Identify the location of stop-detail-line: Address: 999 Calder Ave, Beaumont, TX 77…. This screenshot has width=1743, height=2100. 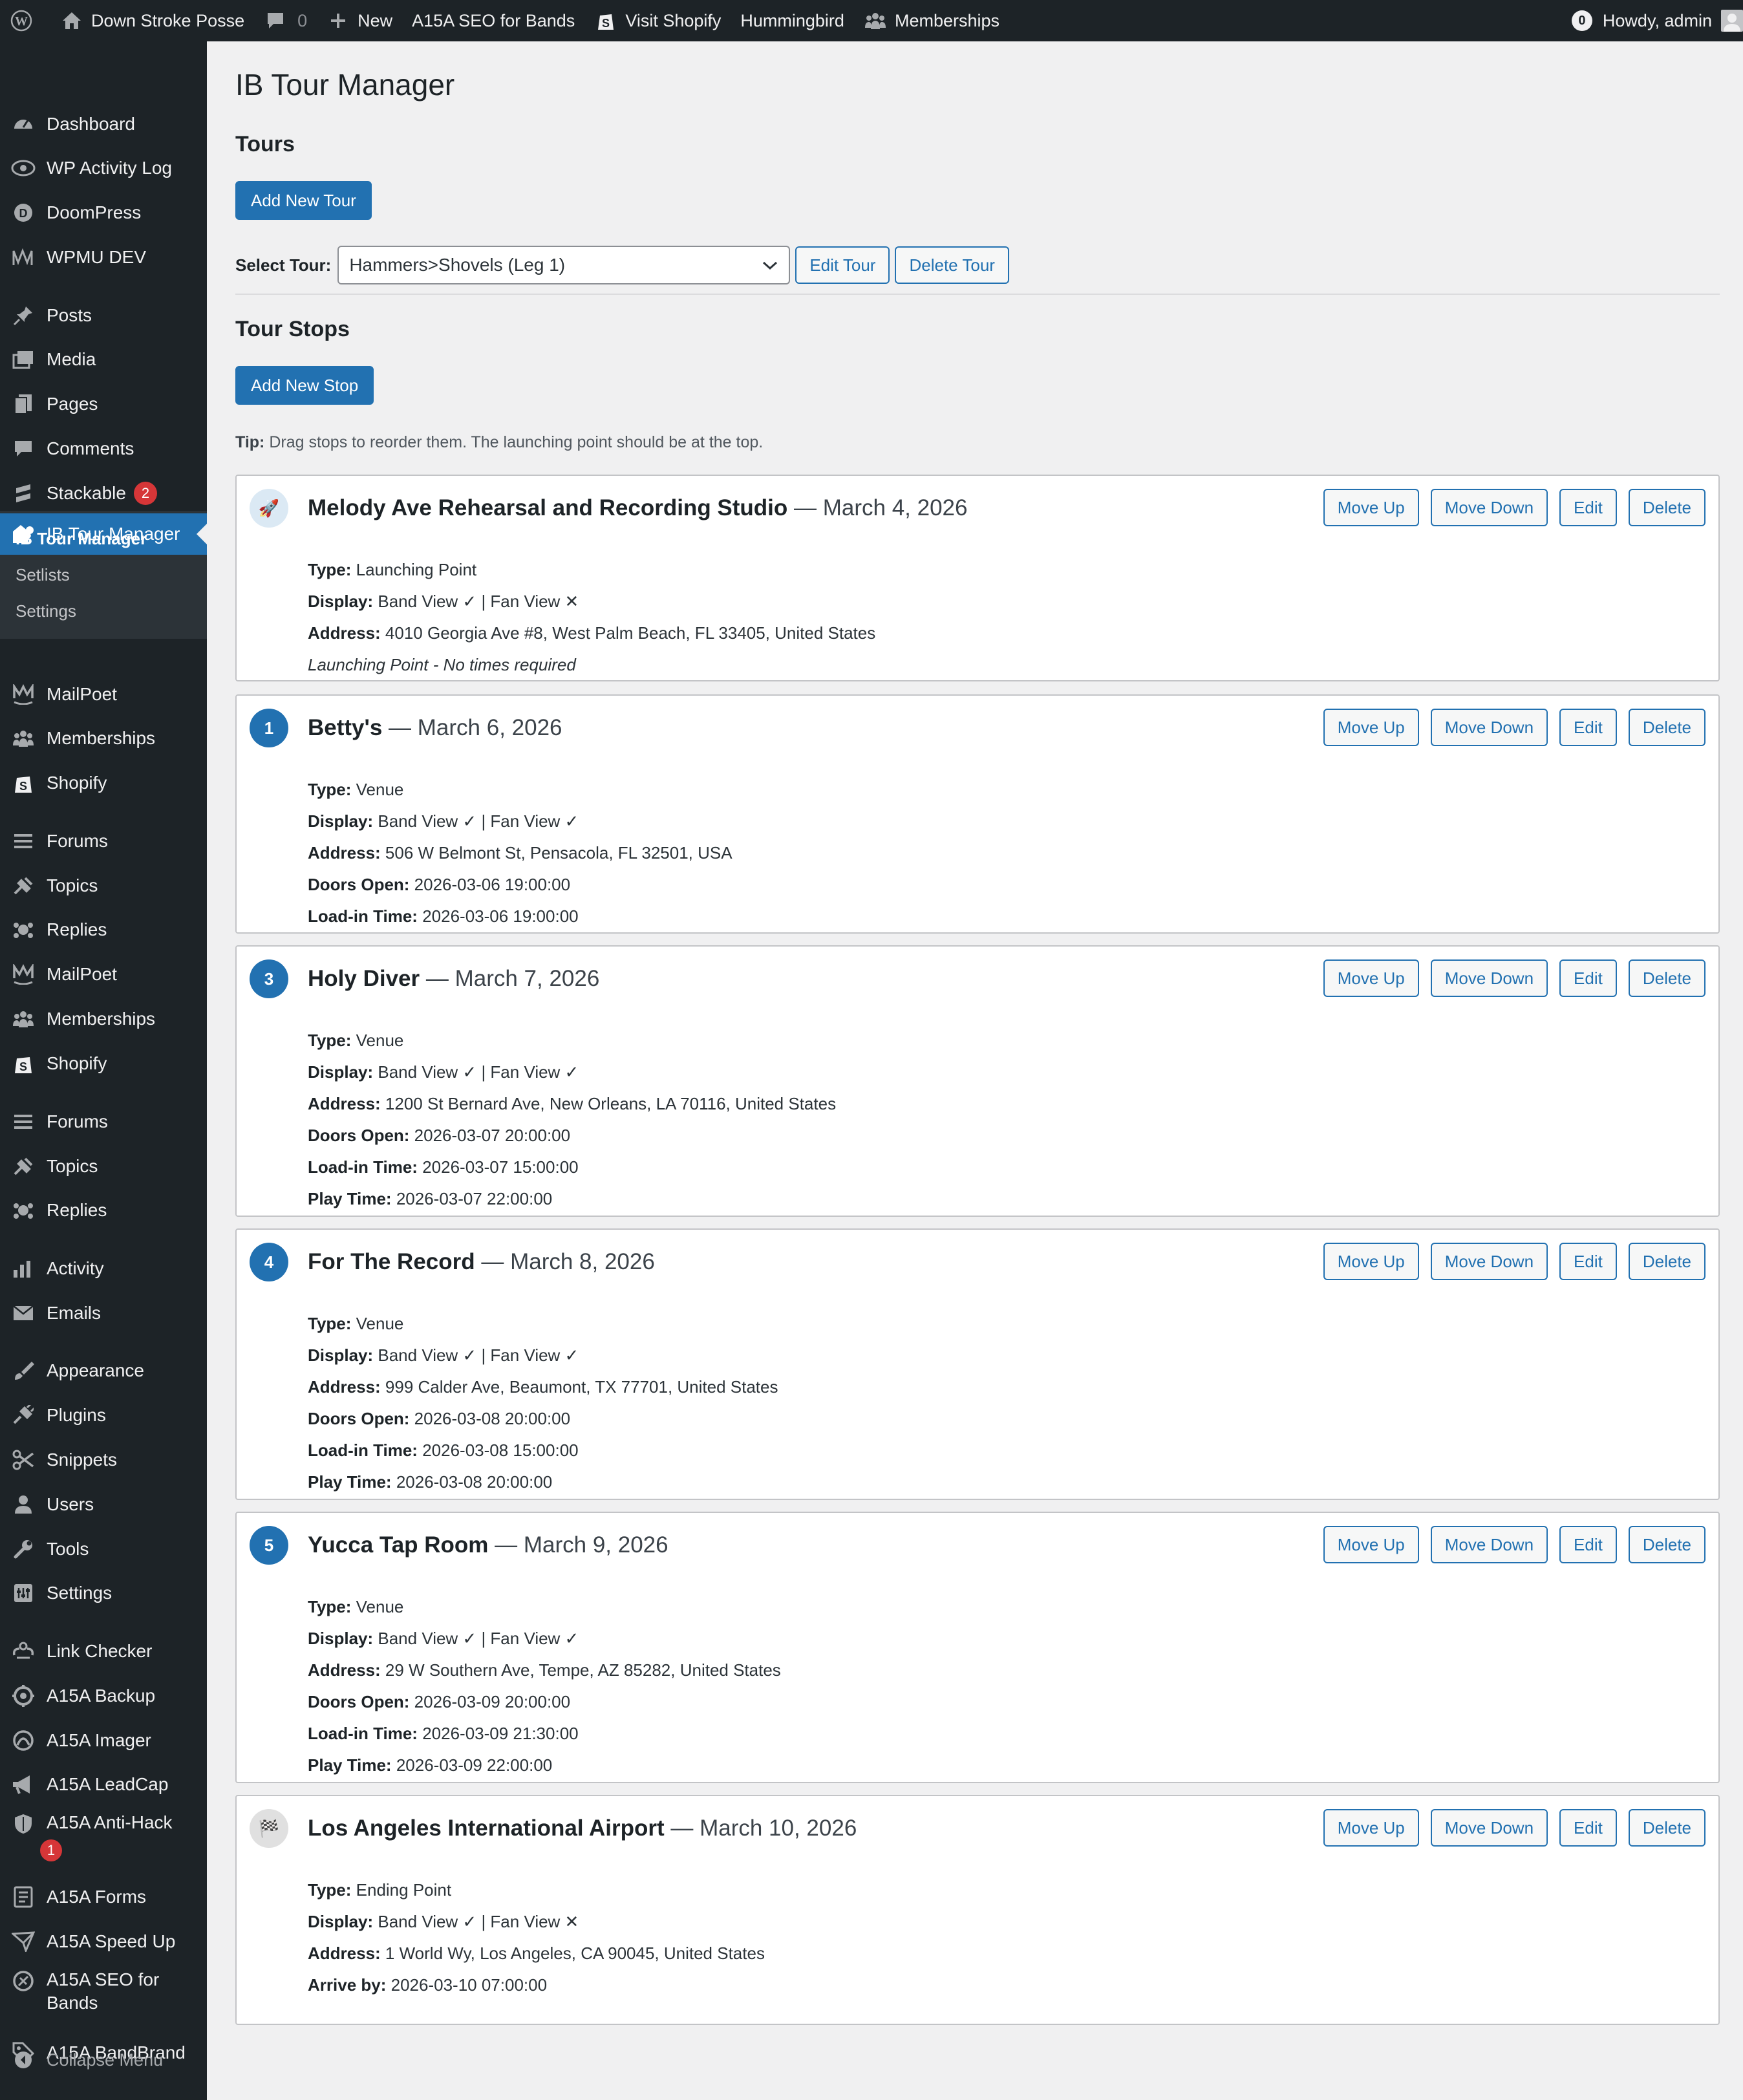
(543, 1387).